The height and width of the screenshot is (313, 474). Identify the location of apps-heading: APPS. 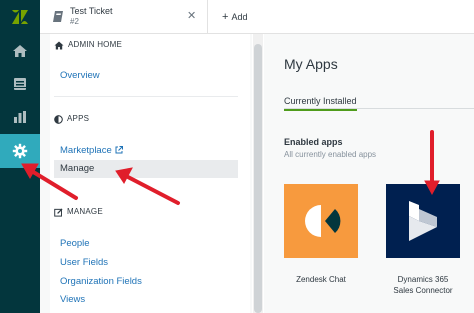
(71, 119).